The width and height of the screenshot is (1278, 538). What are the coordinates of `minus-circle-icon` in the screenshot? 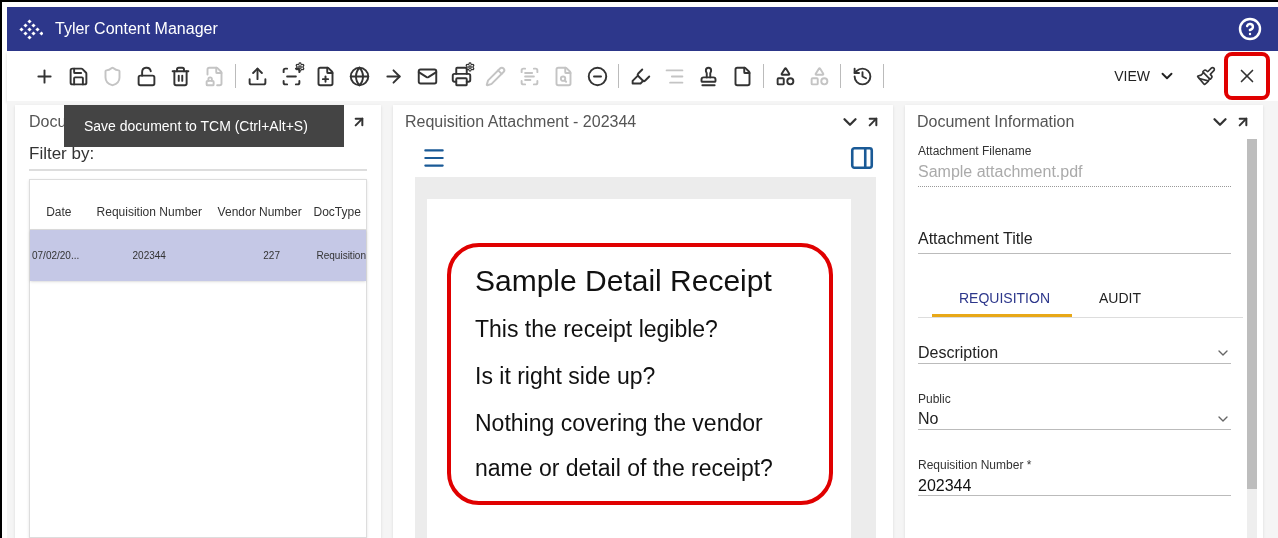 It's located at (597, 76).